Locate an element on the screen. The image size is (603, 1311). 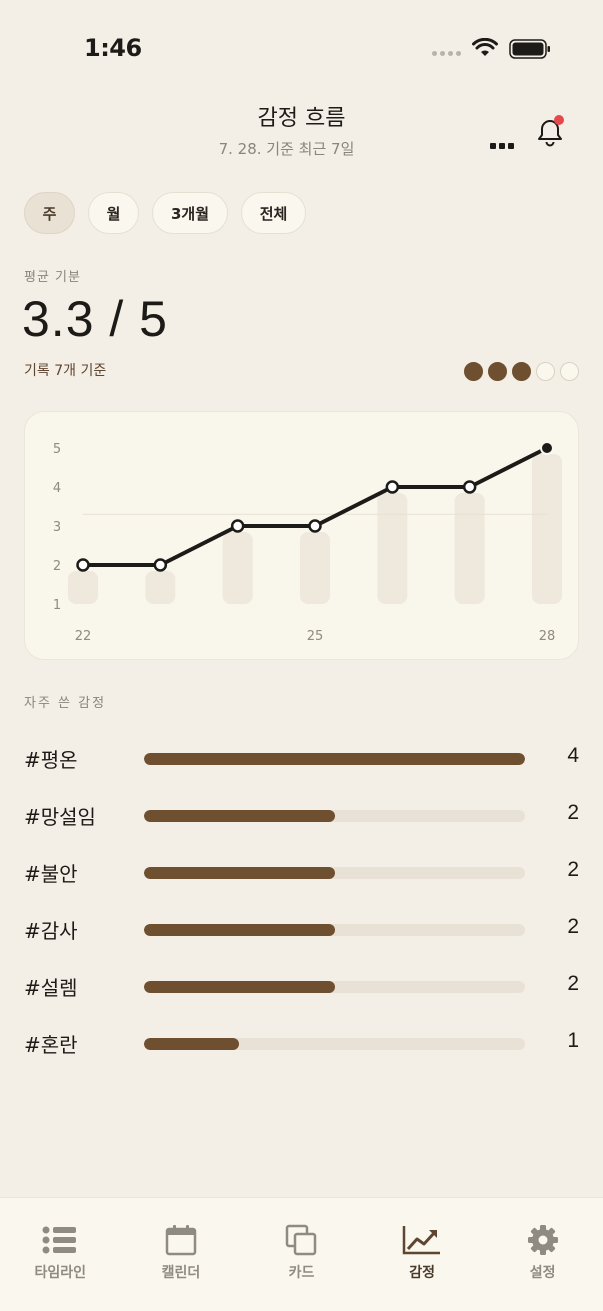
tab-cards: 카드 is located at coordinates (301, 1254).